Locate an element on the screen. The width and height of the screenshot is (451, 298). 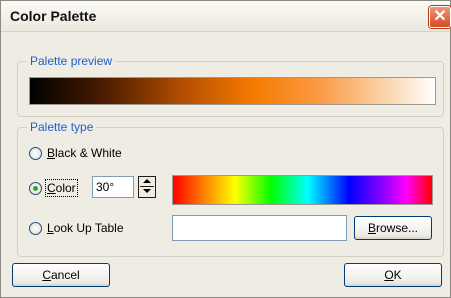
color-angle-spinner is located at coordinates (147, 187).